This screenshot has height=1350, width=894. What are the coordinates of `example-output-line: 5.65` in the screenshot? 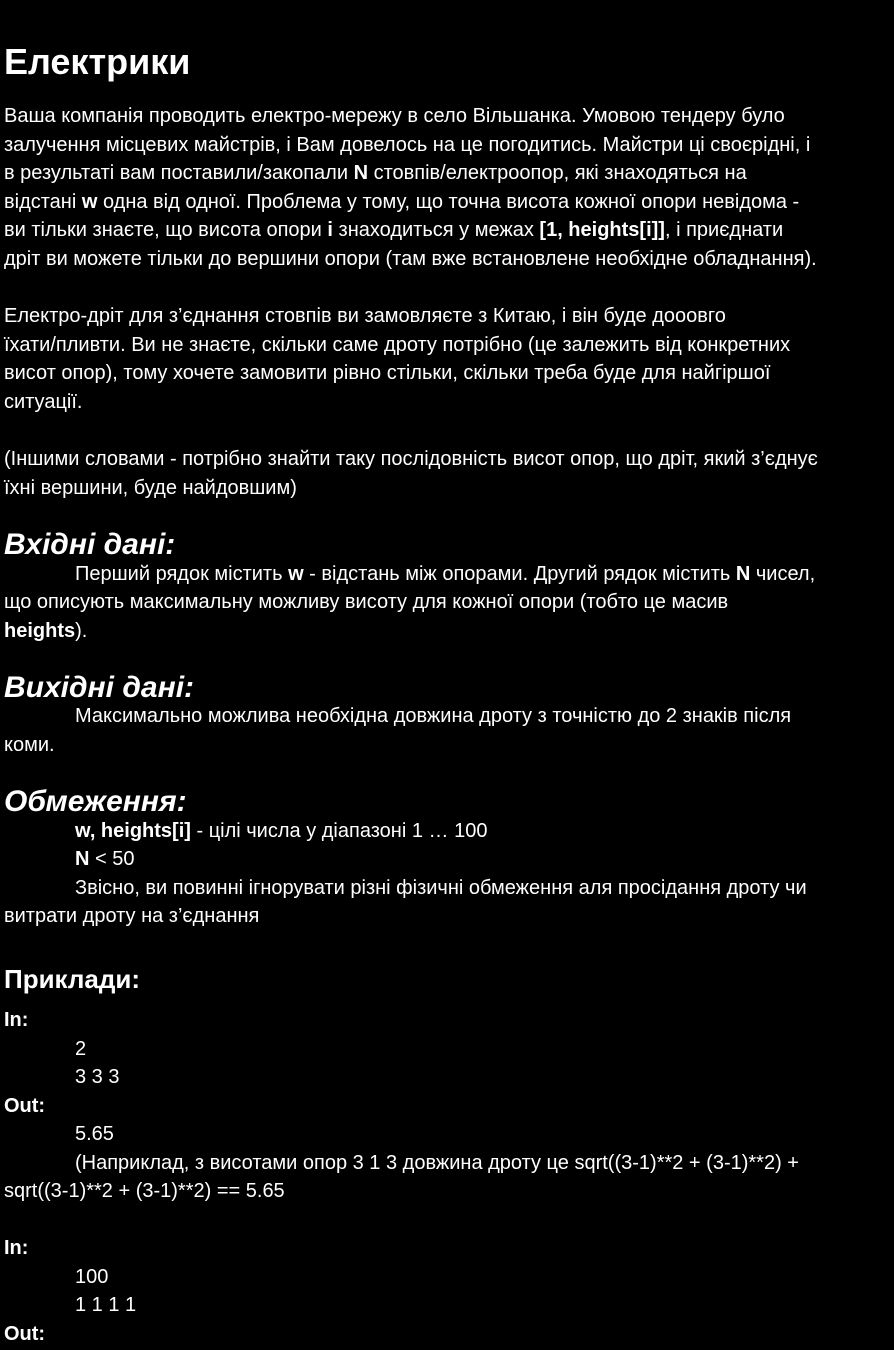 It's located at (94, 1134).